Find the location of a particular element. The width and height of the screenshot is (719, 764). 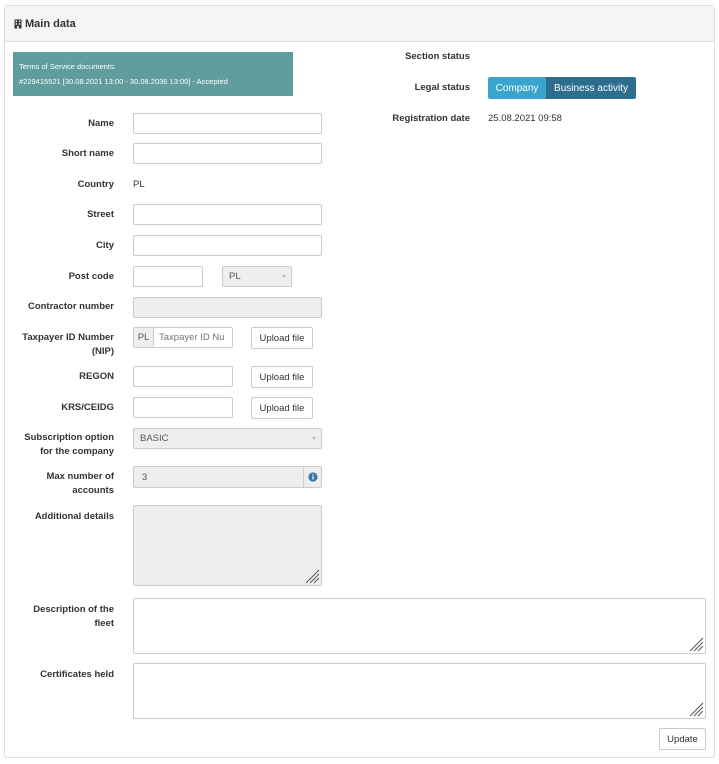

post-code-label: Post code is located at coordinates (91, 276).